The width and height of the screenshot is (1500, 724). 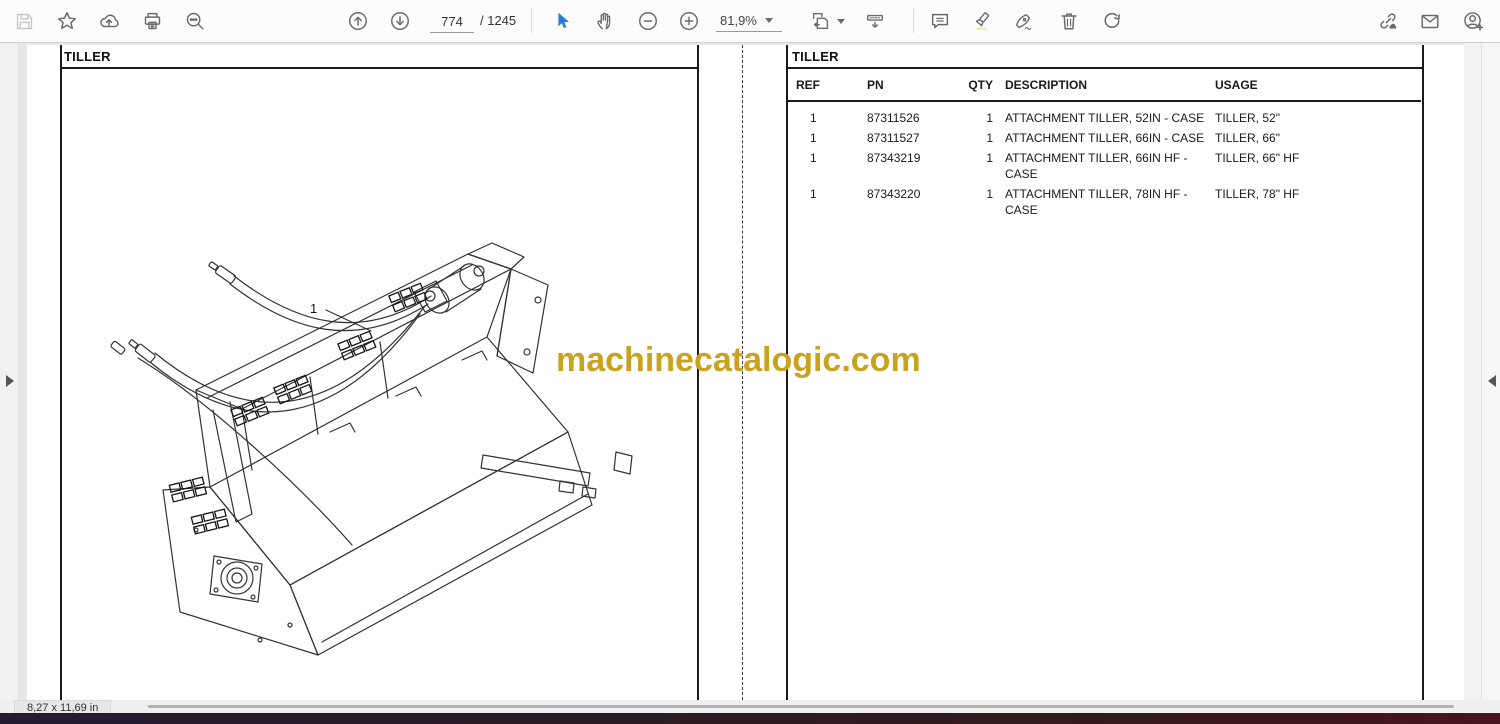 I want to click on hide-toolbar-icon, so click(x=875, y=21).